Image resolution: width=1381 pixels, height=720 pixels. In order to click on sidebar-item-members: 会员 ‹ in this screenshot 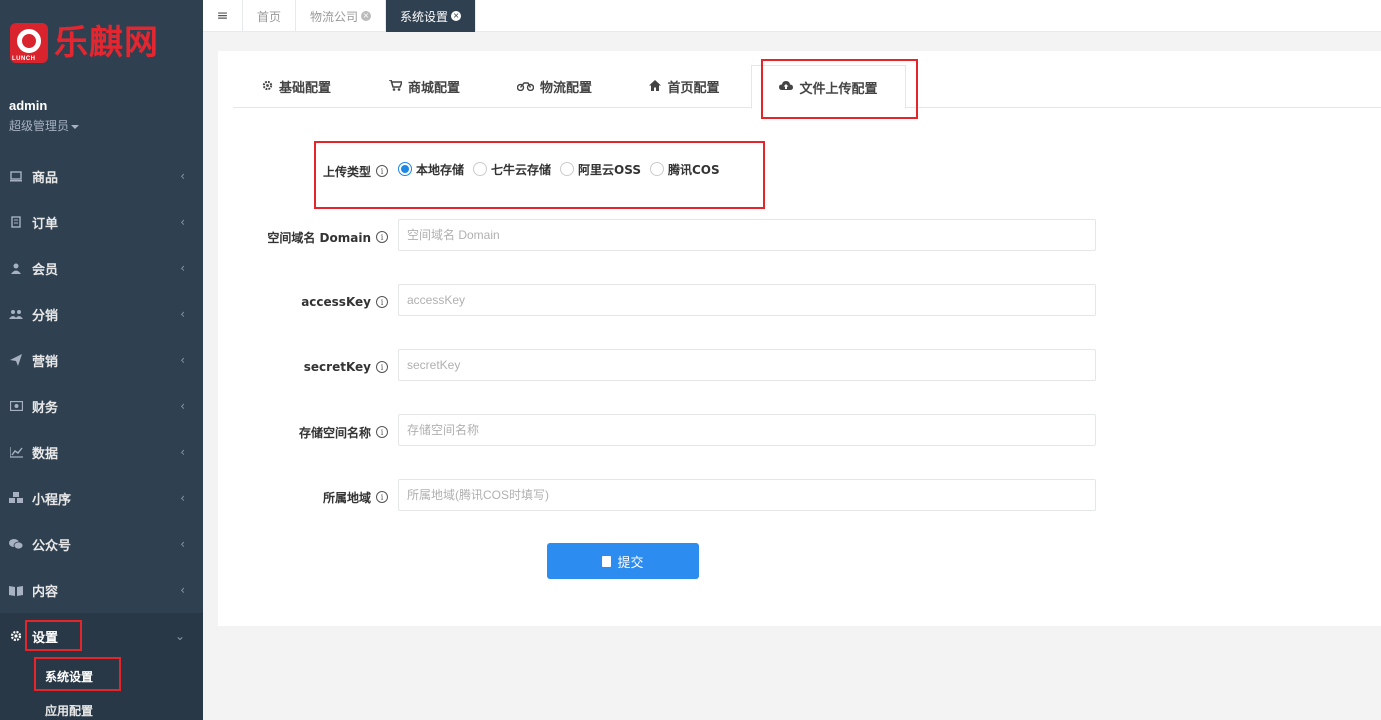, I will do `click(101, 268)`.